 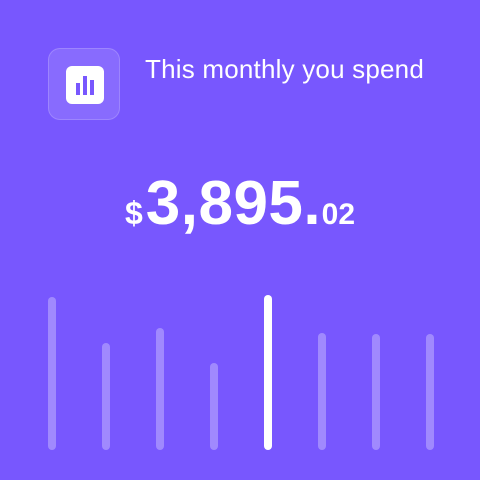 I want to click on chart-icon-tile, so click(x=84, y=84).